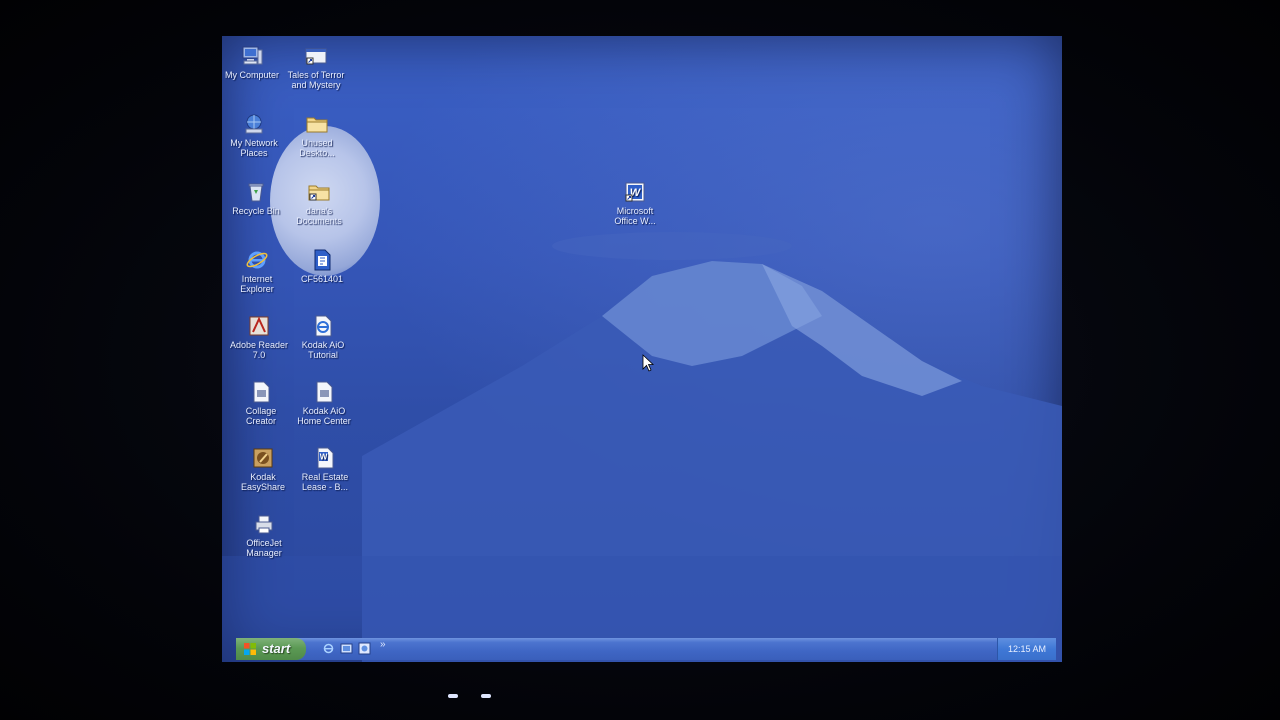 The image size is (1280, 720). I want to click on folder-shortcut-icon, so click(319, 193).